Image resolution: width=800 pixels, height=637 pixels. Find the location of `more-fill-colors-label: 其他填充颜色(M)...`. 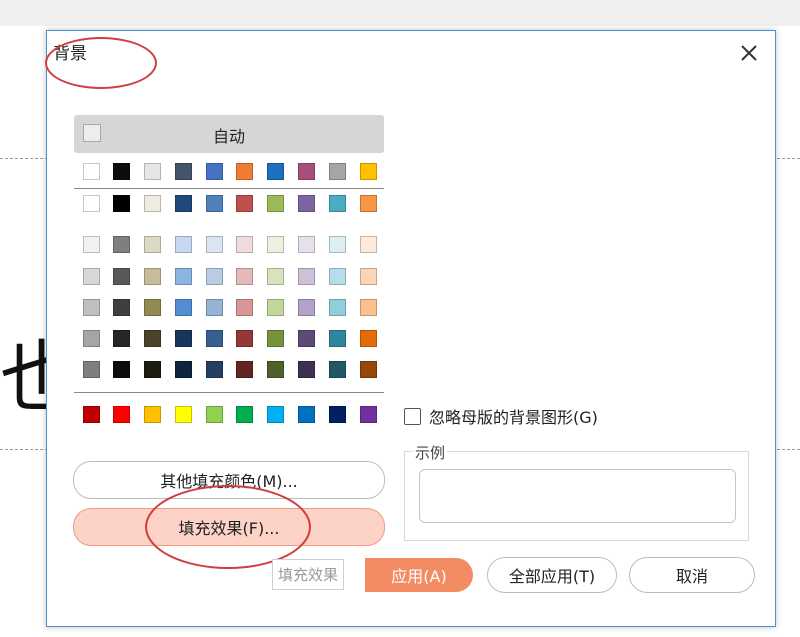

more-fill-colors-label: 其他填充颜色(M)... is located at coordinates (229, 481).